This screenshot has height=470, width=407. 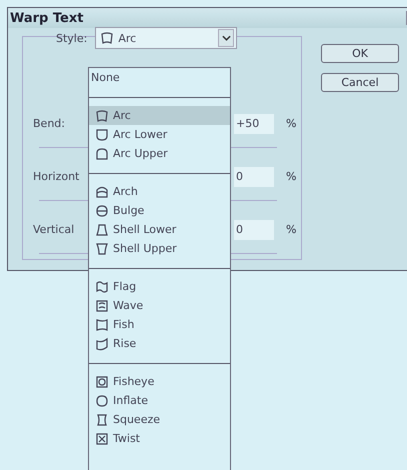 What do you see at coordinates (254, 124) in the screenshot?
I see `value-field: +50` at bounding box center [254, 124].